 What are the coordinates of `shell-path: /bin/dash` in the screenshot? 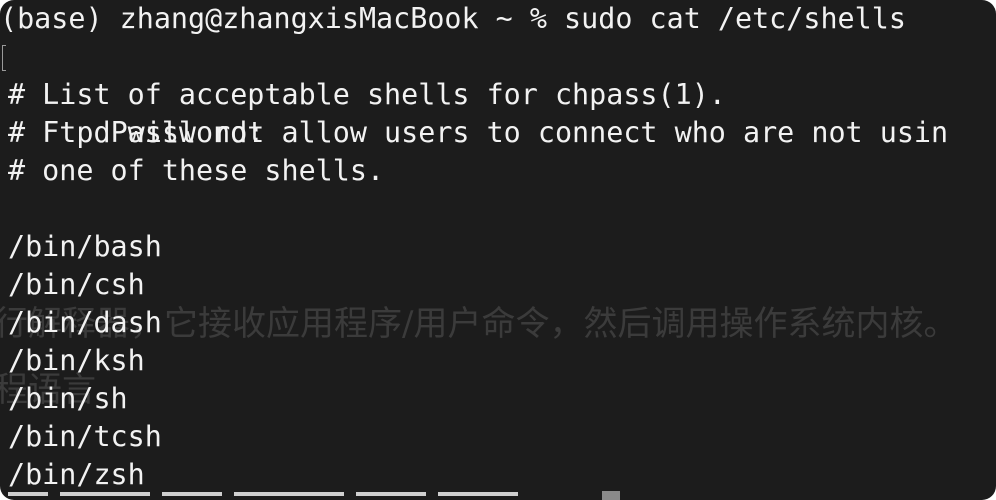 It's located at (85, 322).